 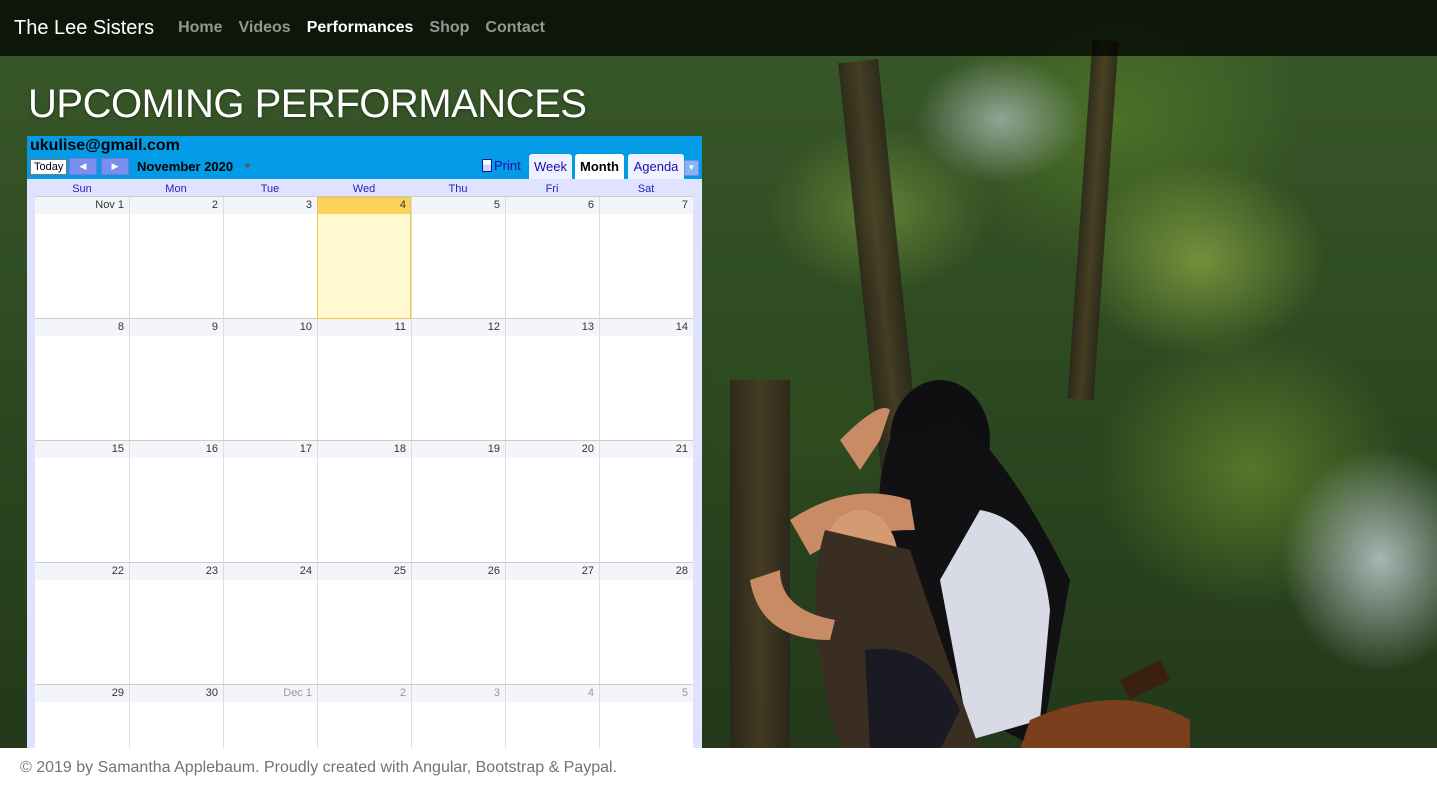 What do you see at coordinates (449, 28) in the screenshot?
I see `nav-shop: Shop` at bounding box center [449, 28].